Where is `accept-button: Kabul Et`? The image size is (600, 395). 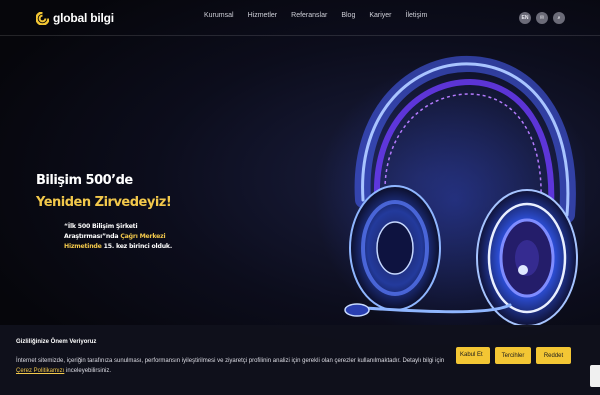 accept-button: Kabul Et is located at coordinates (473, 355).